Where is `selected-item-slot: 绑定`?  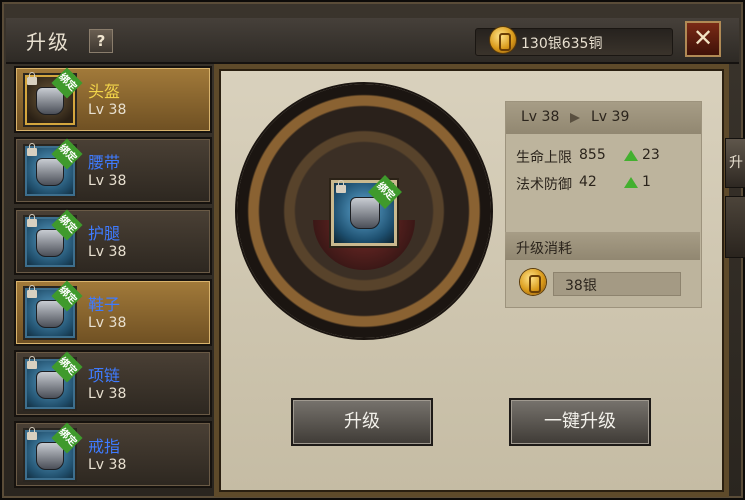 selected-item-slot: 绑定 is located at coordinates (366, 210).